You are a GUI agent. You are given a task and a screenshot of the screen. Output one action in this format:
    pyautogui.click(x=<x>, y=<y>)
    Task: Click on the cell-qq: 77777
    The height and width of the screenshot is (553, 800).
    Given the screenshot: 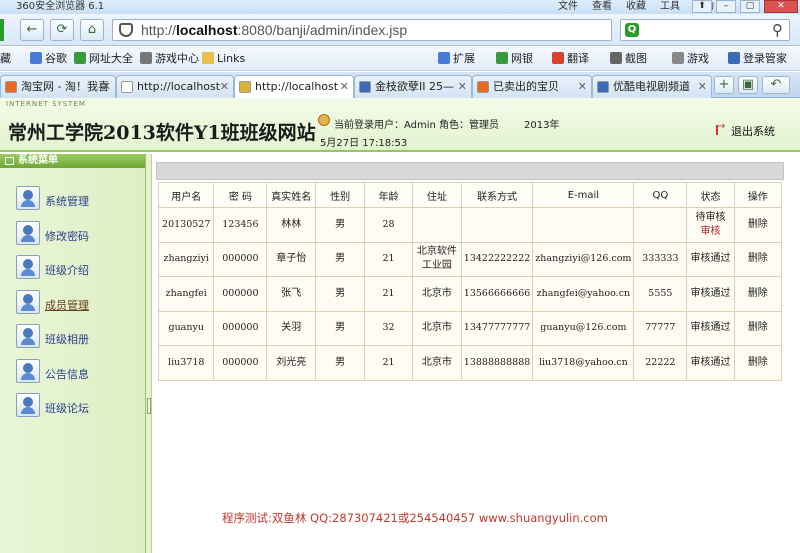 What is the action you would take?
    pyautogui.click(x=660, y=328)
    